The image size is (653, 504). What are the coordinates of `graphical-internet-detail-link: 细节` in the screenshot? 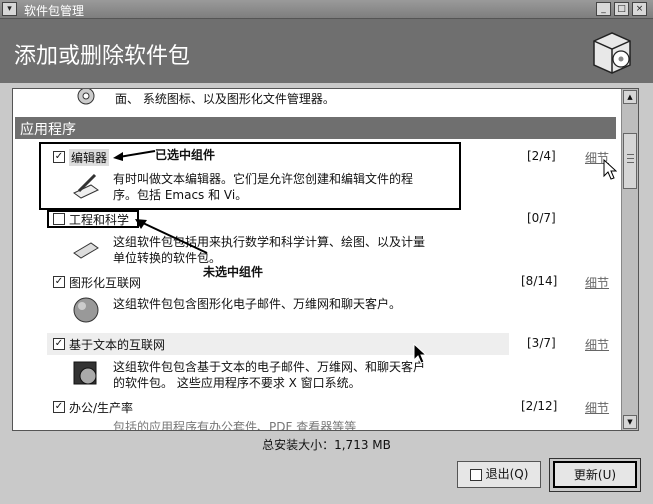 It's located at (597, 282).